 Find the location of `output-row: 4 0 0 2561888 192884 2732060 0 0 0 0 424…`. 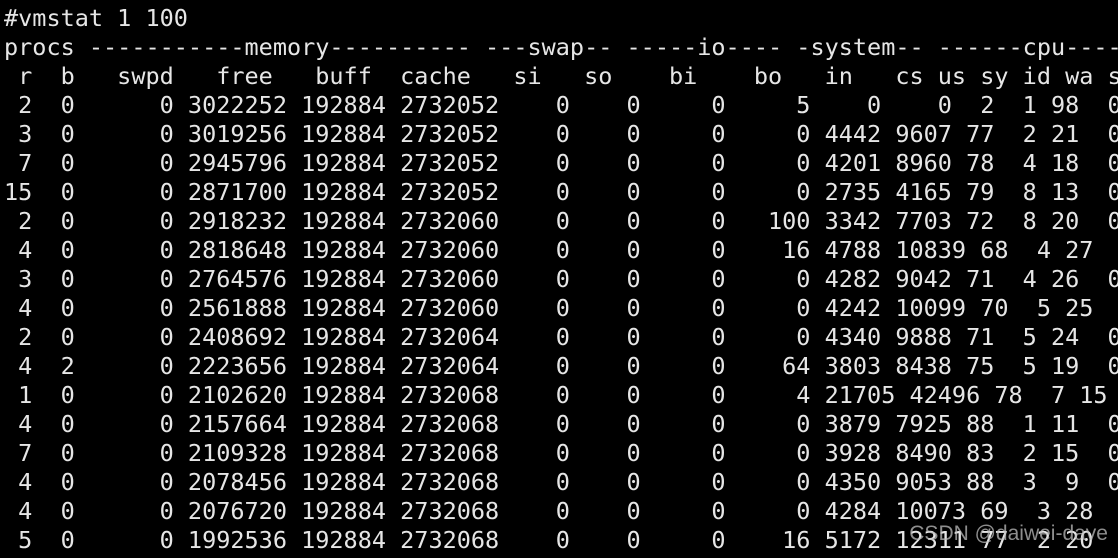

output-row: 4 0 0 2561888 192884 2732060 0 0 0 0 424… is located at coordinates (561, 308).